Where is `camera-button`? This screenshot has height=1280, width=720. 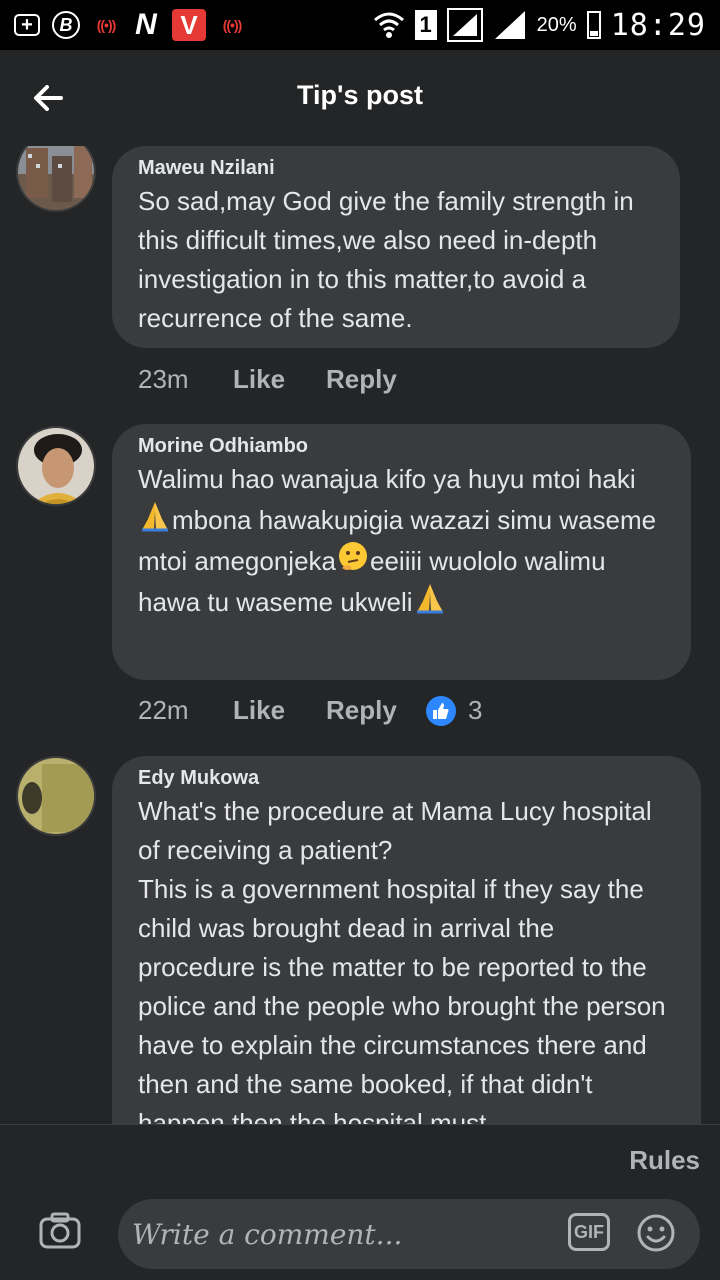
camera-button is located at coordinates (60, 1231).